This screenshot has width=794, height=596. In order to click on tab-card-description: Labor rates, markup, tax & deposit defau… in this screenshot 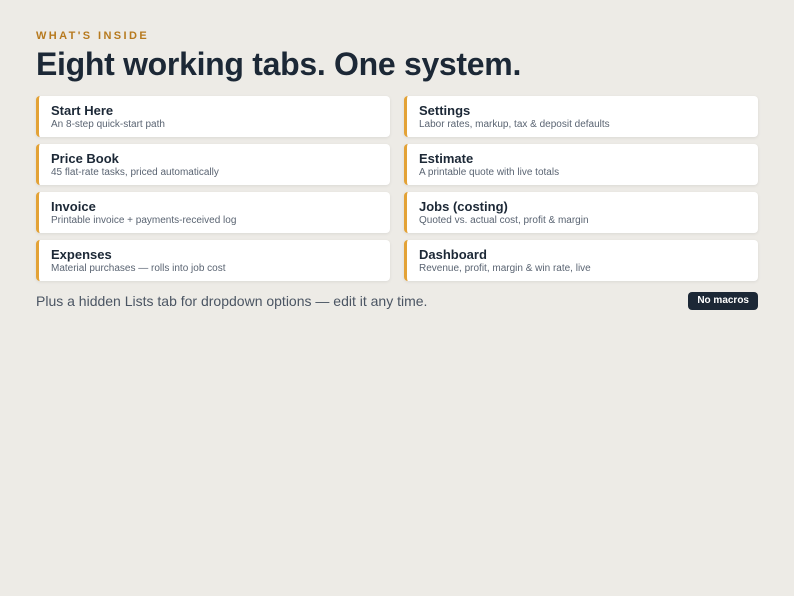, I will do `click(514, 124)`.